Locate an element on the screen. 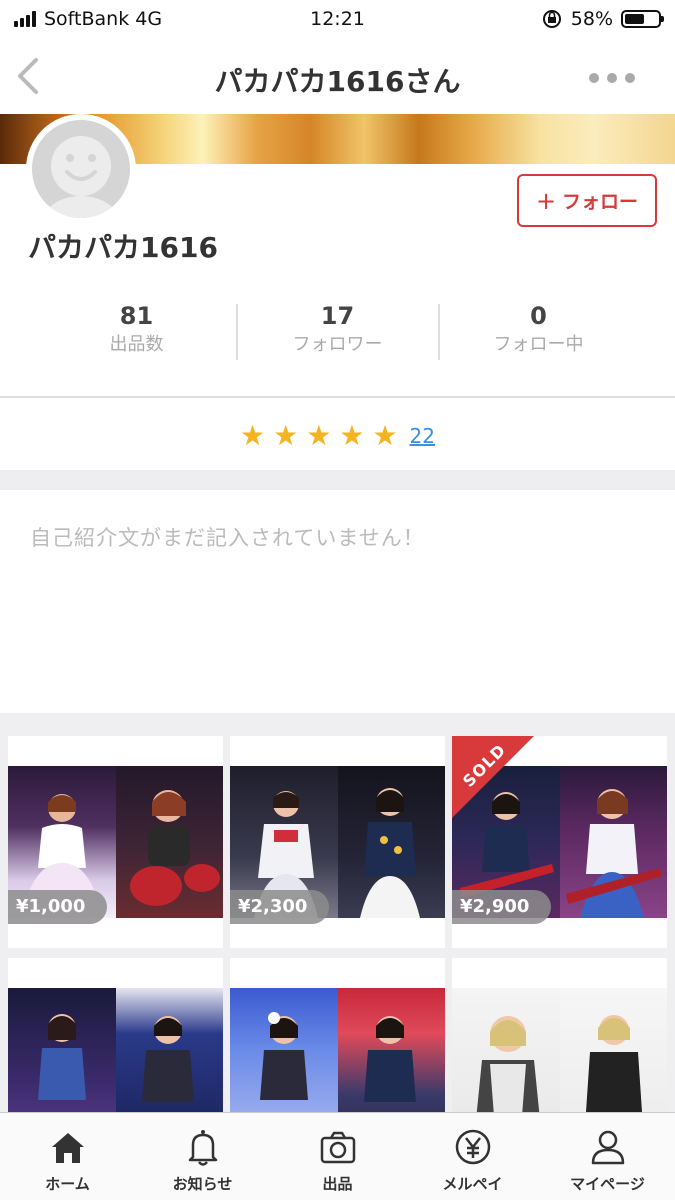 The height and width of the screenshot is (1200, 675). tab-mypage: マイページ is located at coordinates (607, 1156).